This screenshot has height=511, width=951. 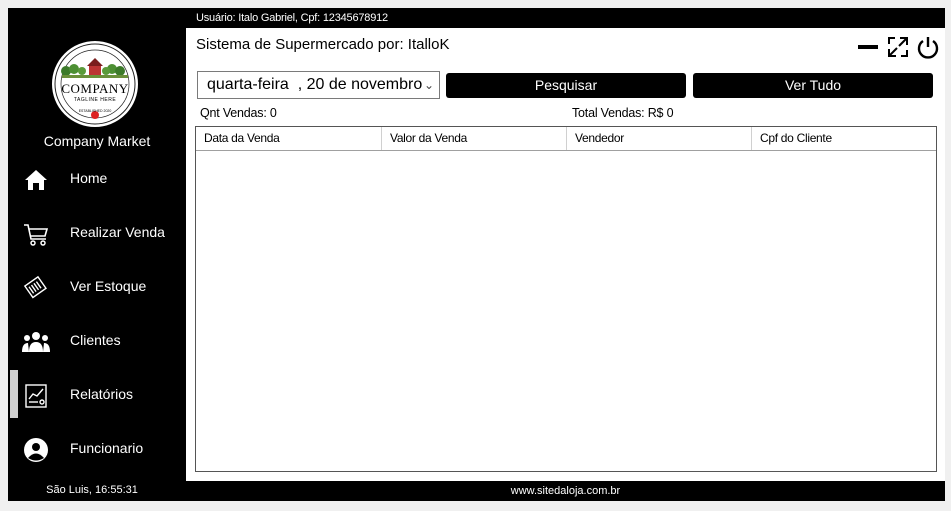 I want to click on column-header-valor: Valor da Venda, so click(x=474, y=138).